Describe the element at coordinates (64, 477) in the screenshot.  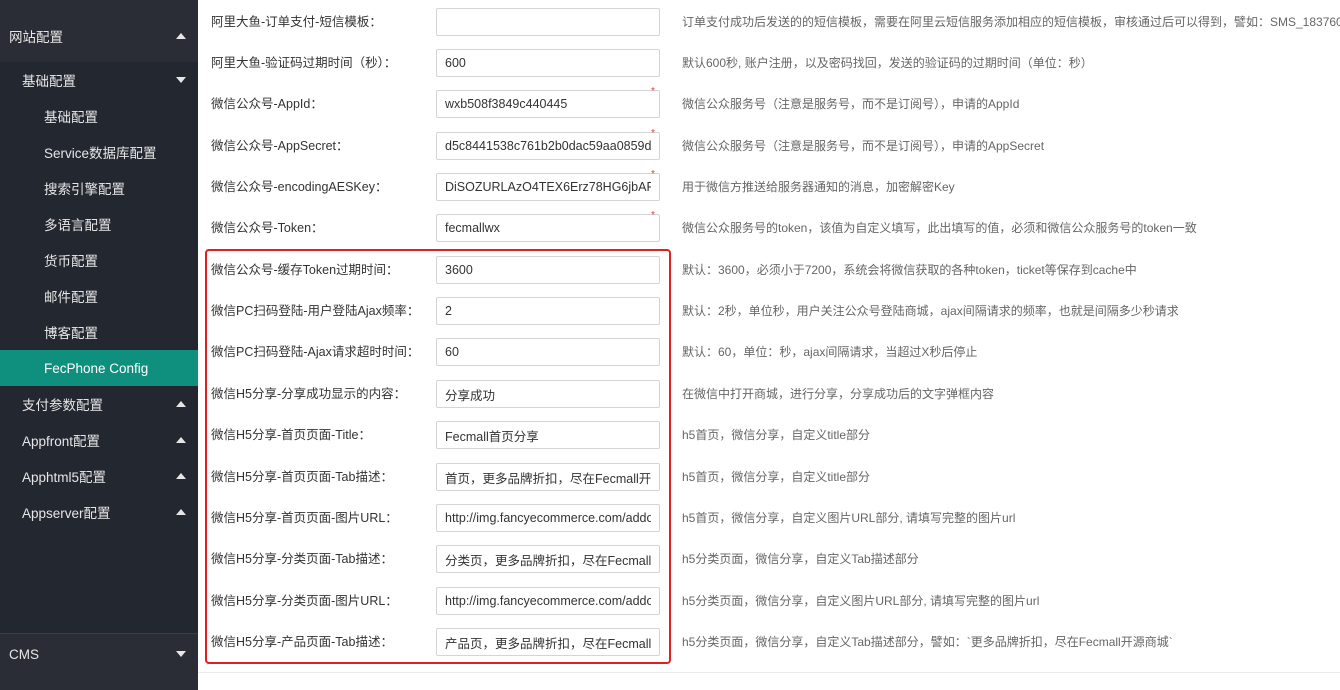
I see `sidebar-section-label: Apphtml5配置` at that location.